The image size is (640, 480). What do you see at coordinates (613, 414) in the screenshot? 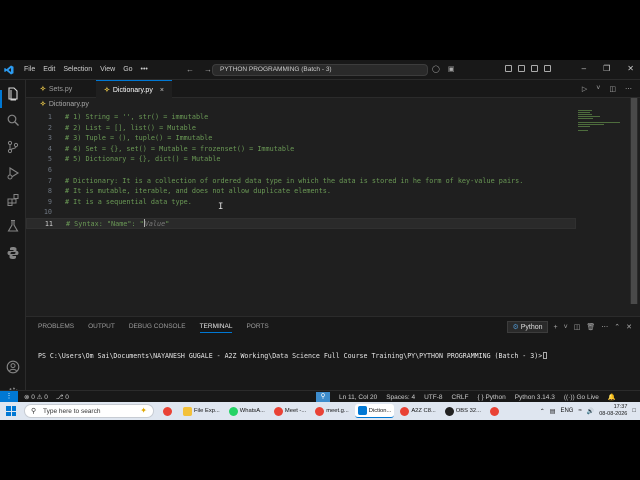
I see `clock-date: 08-08-2026` at bounding box center [613, 414].